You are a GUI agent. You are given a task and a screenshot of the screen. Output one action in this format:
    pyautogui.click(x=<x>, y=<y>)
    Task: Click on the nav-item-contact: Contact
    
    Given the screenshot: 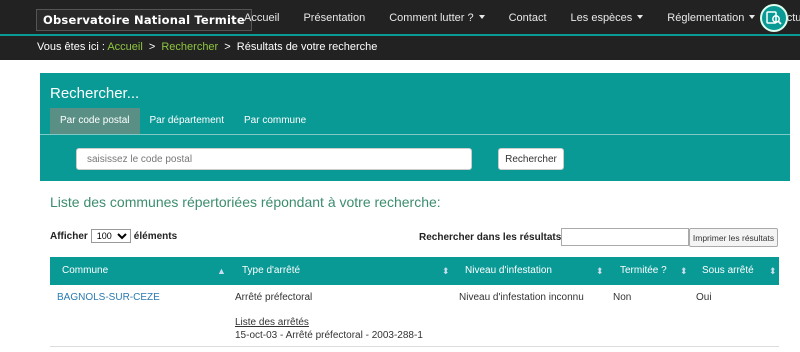 What is the action you would take?
    pyautogui.click(x=528, y=18)
    